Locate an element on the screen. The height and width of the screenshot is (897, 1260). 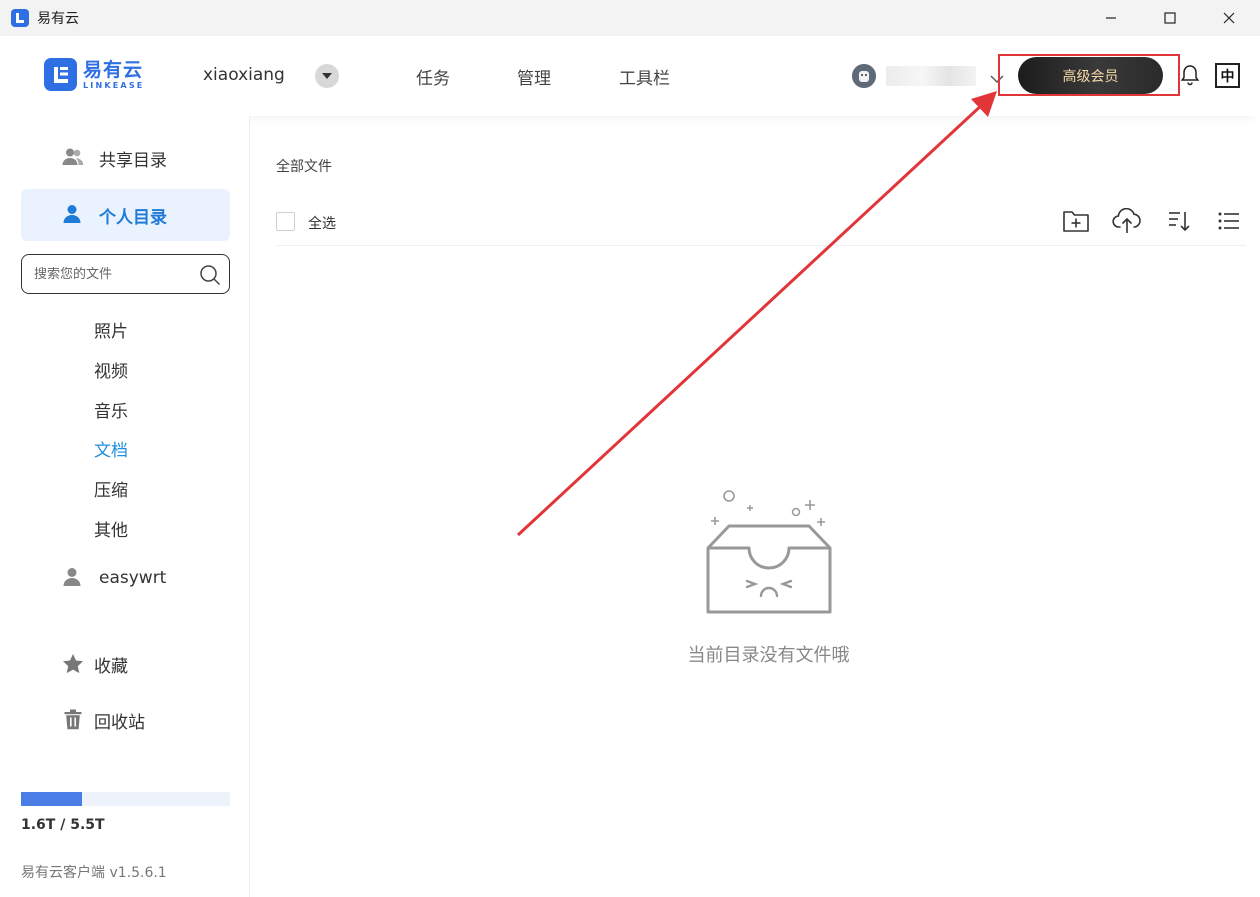
close-button is located at coordinates (1229, 18).